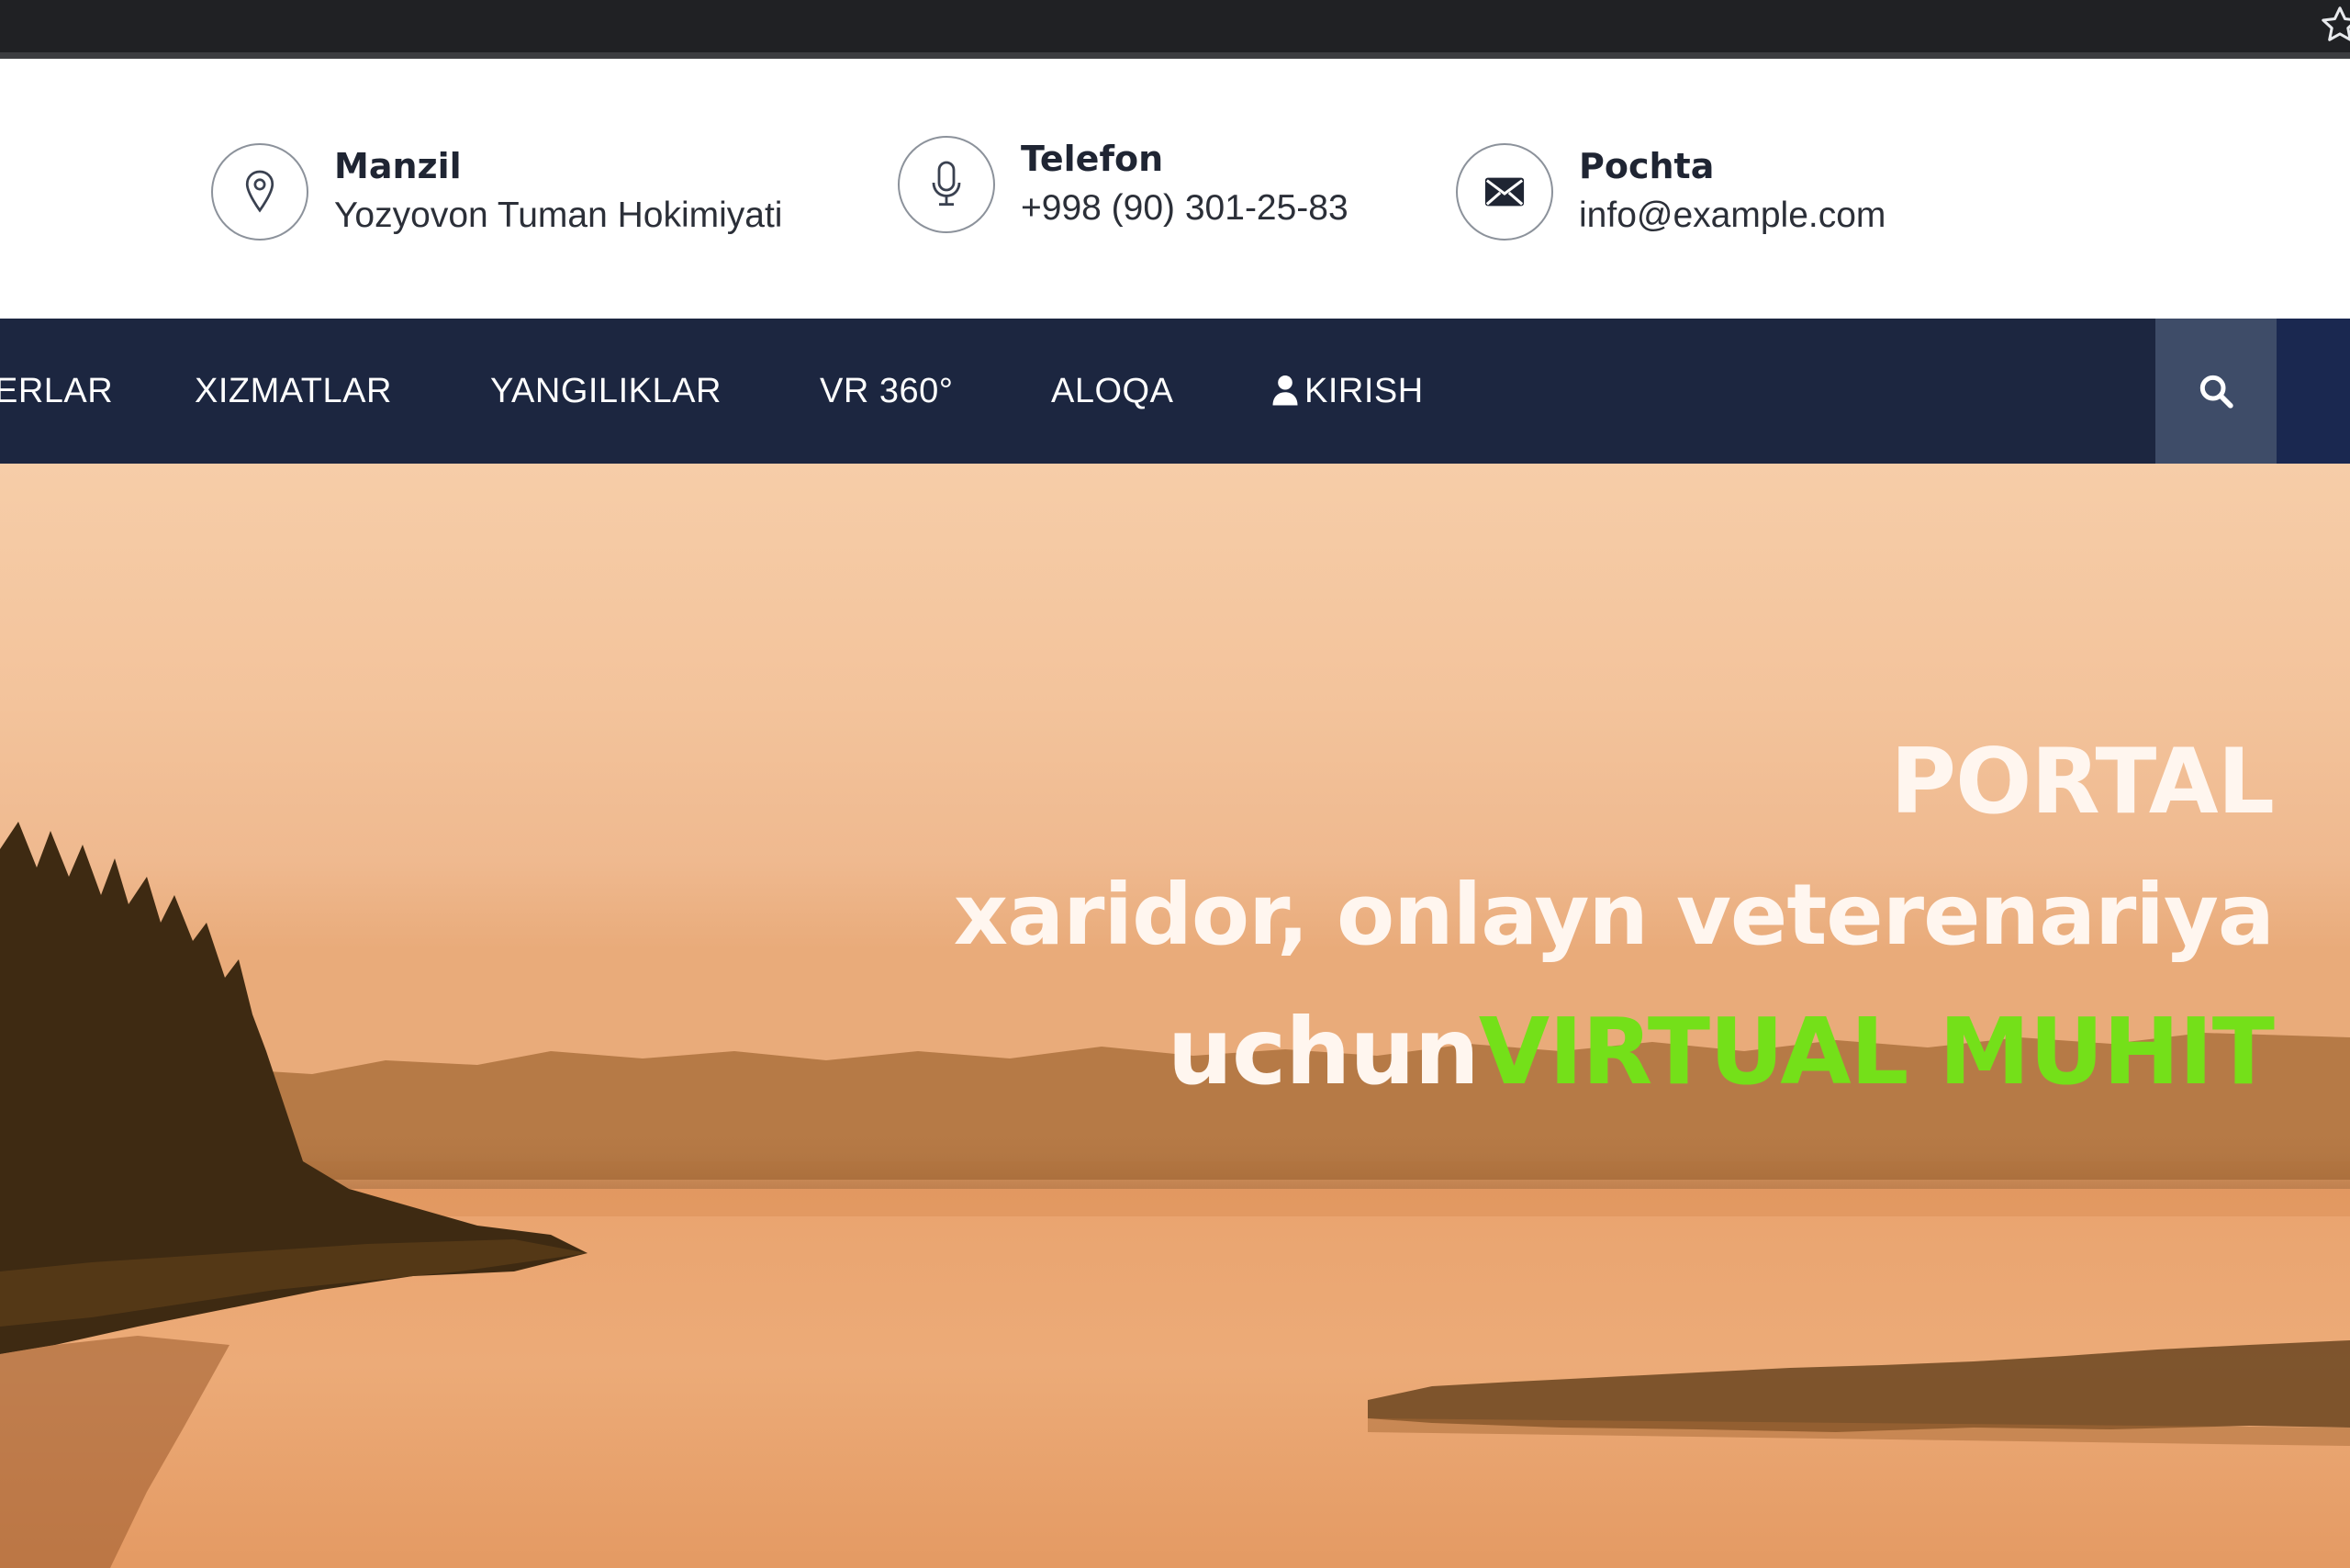 The image size is (2350, 1568). What do you see at coordinates (1285, 390) in the screenshot?
I see `user-icon` at bounding box center [1285, 390].